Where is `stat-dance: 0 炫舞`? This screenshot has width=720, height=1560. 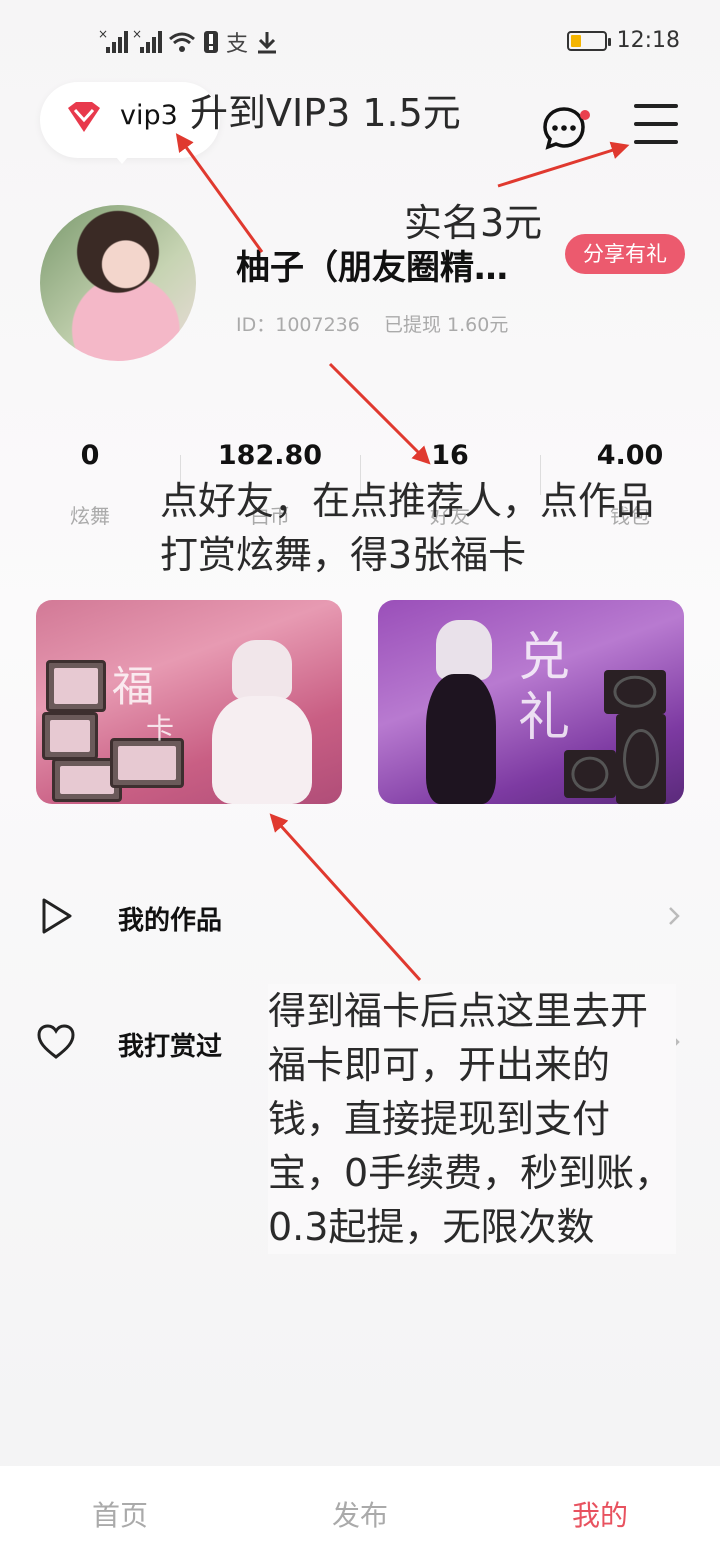
stat-dance: 0 炫舞 is located at coordinates (90, 484).